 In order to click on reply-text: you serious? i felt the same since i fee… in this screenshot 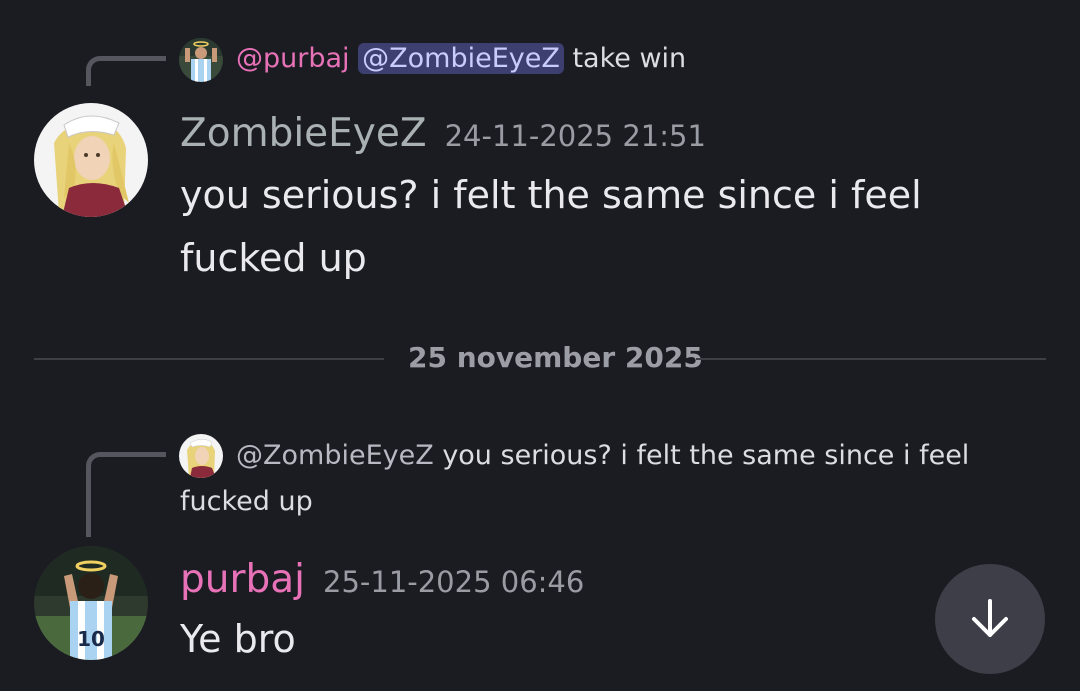, I will do `click(706, 455)`.